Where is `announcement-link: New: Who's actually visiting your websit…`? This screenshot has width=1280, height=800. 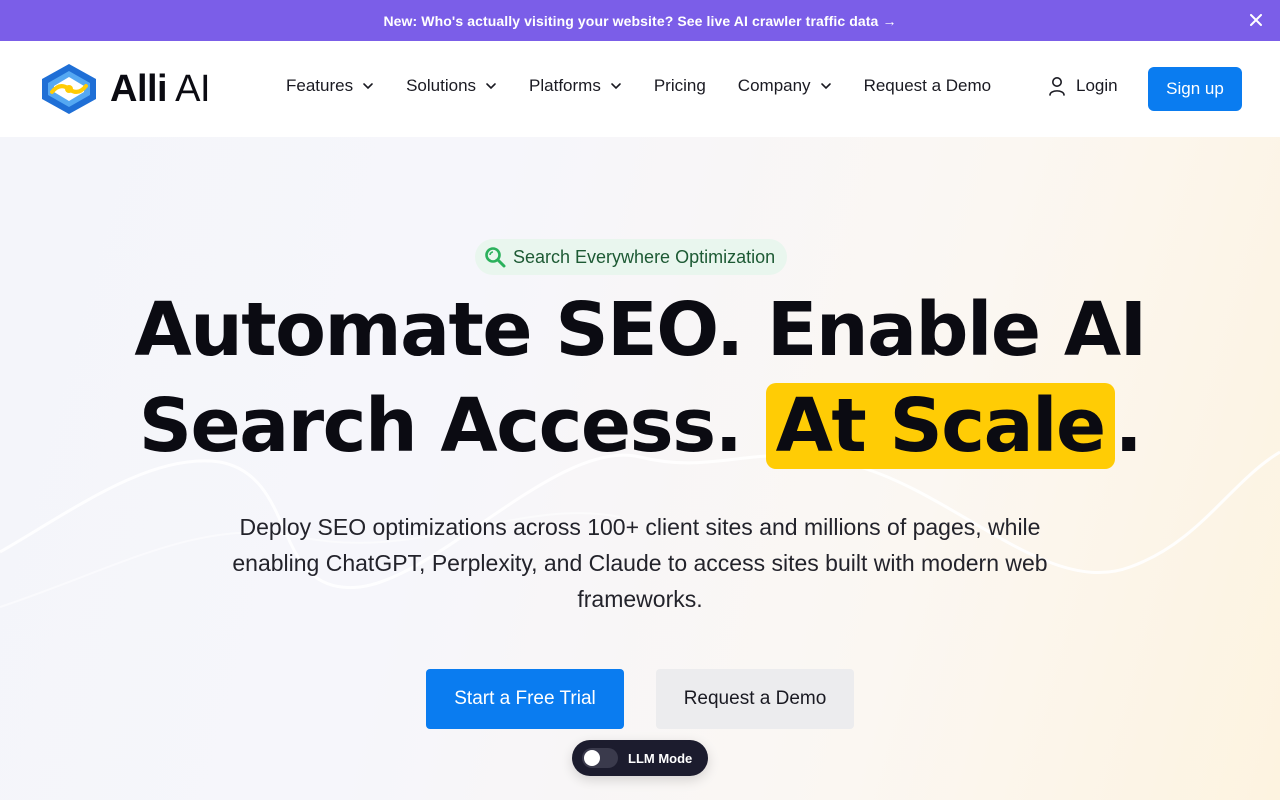 announcement-link: New: Who's actually visiting your websit… is located at coordinates (639, 21).